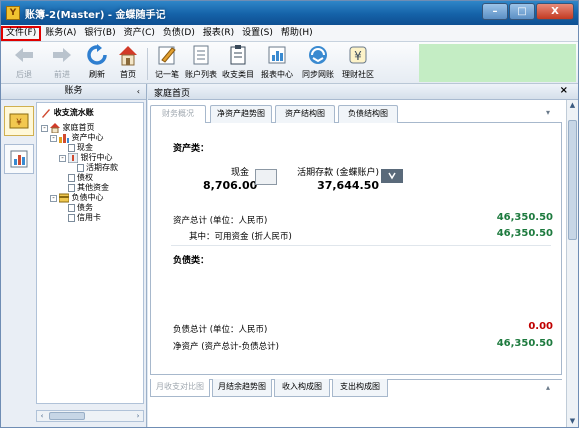 The width and height of the screenshot is (579, 428). What do you see at coordinates (548, 112) in the screenshot?
I see `tab-dropdown-icon: ▾` at bounding box center [548, 112].